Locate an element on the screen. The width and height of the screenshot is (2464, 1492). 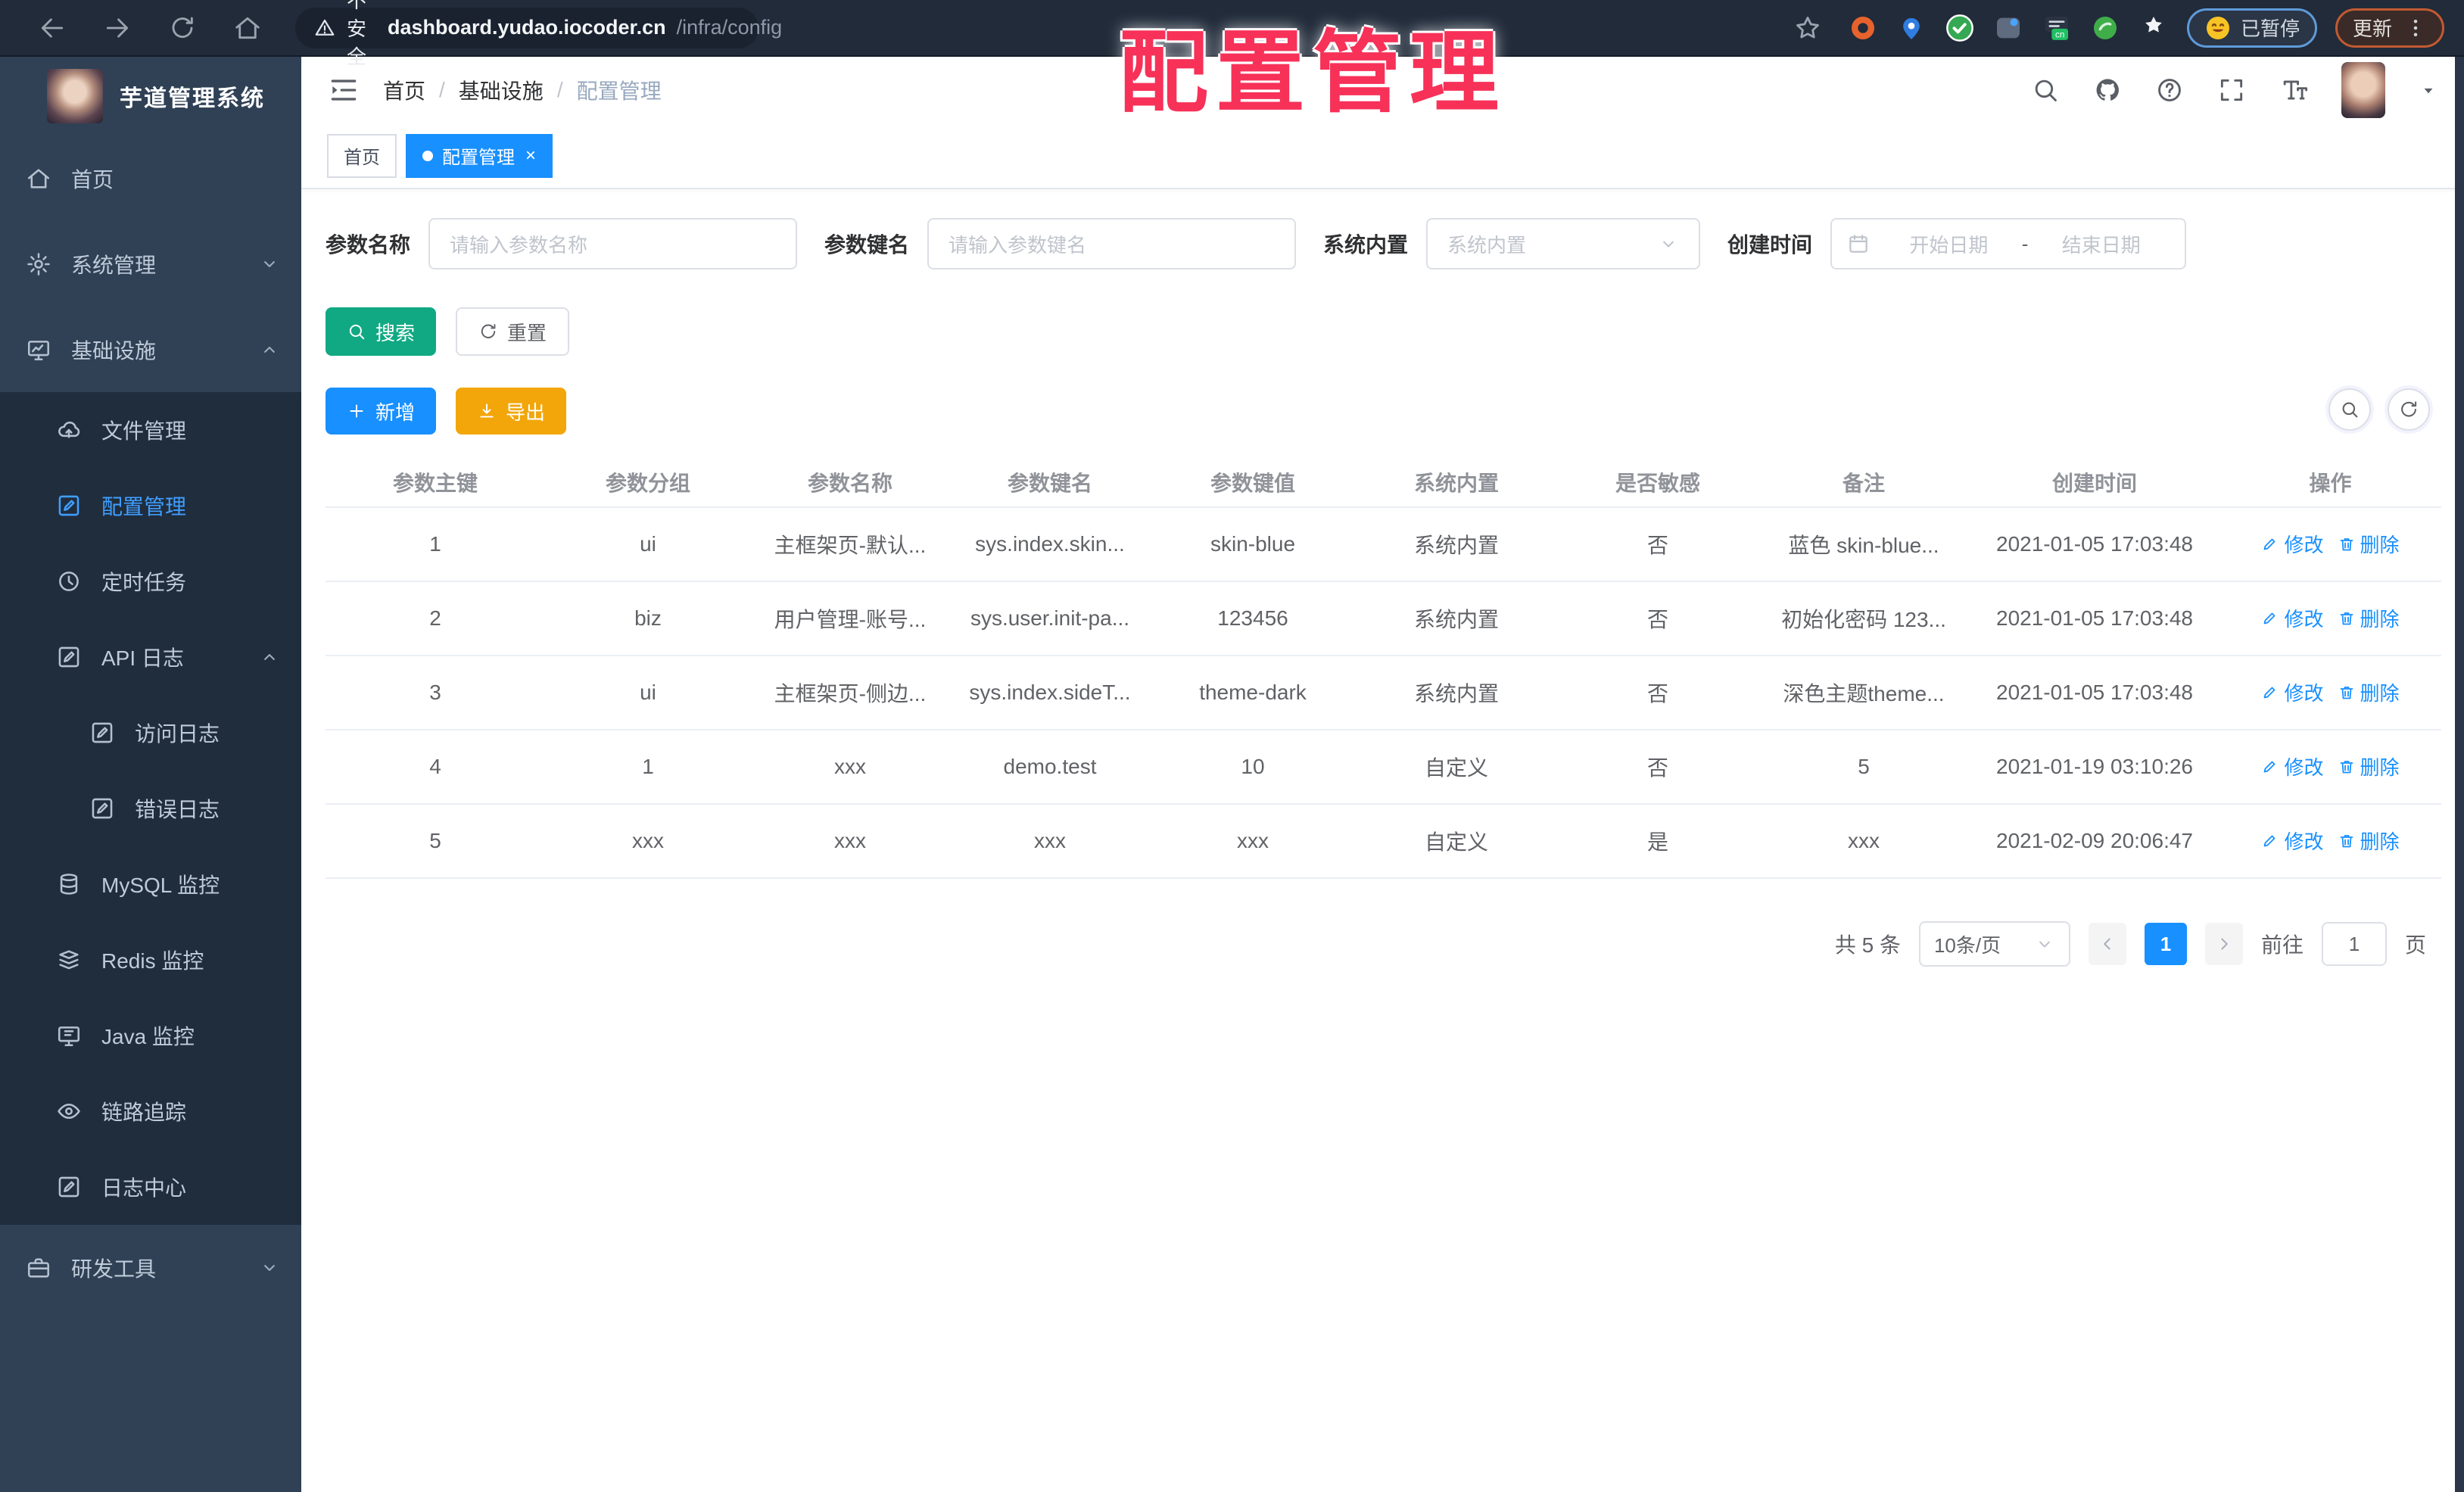
url-path: /infra/config is located at coordinates (730, 27).